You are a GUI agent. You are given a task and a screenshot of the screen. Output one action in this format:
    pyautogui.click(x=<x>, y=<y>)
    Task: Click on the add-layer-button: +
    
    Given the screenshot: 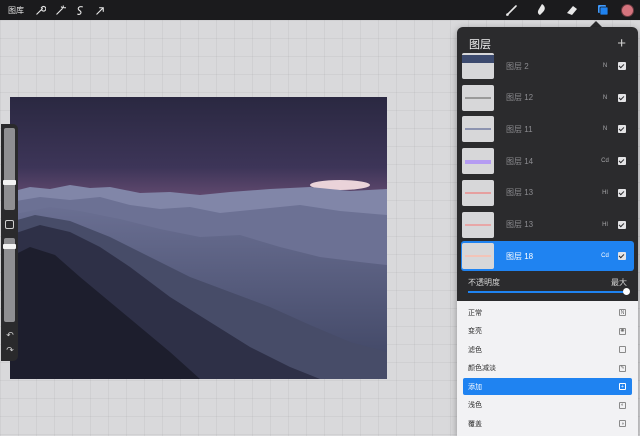 What is the action you would take?
    pyautogui.click(x=621, y=43)
    